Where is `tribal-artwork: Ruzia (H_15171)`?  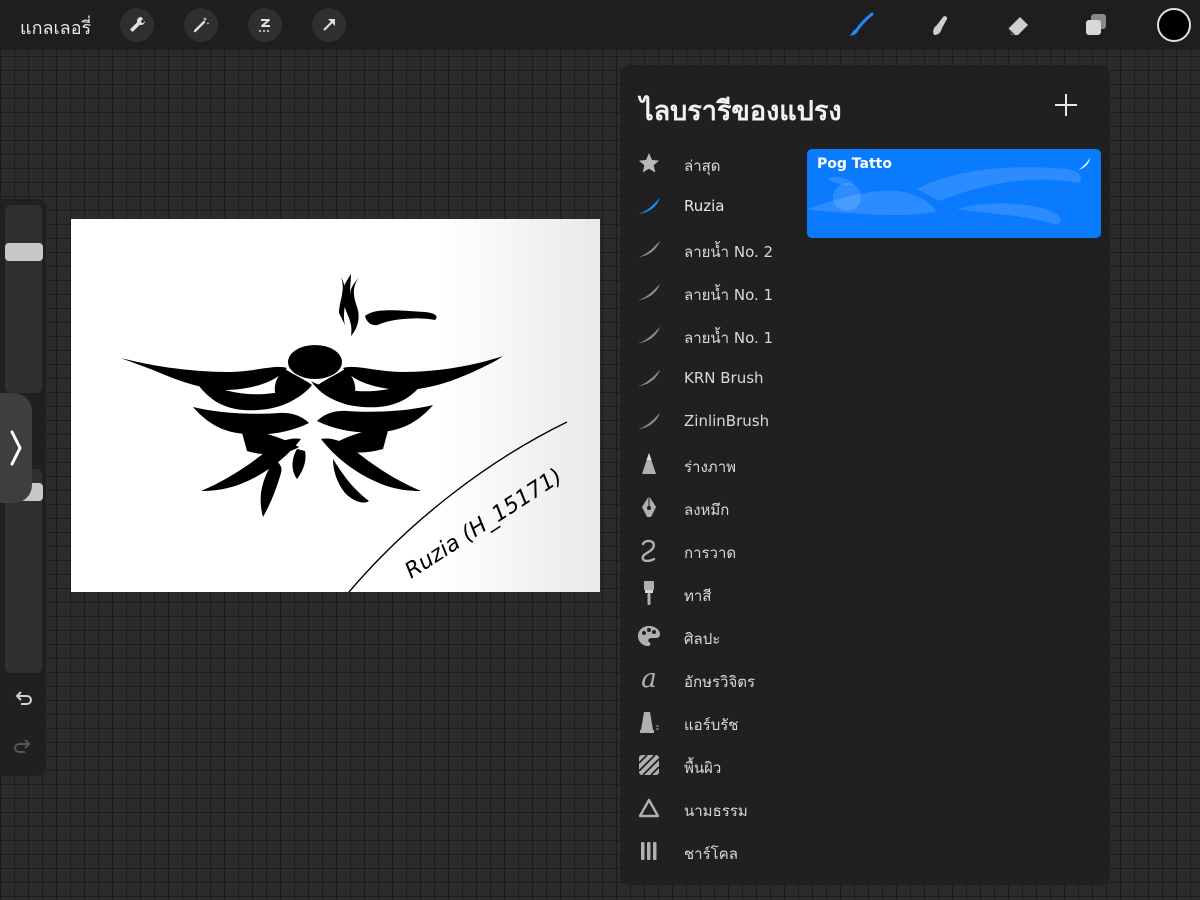
tribal-artwork: Ruzia (H_15171) is located at coordinates (344, 433).